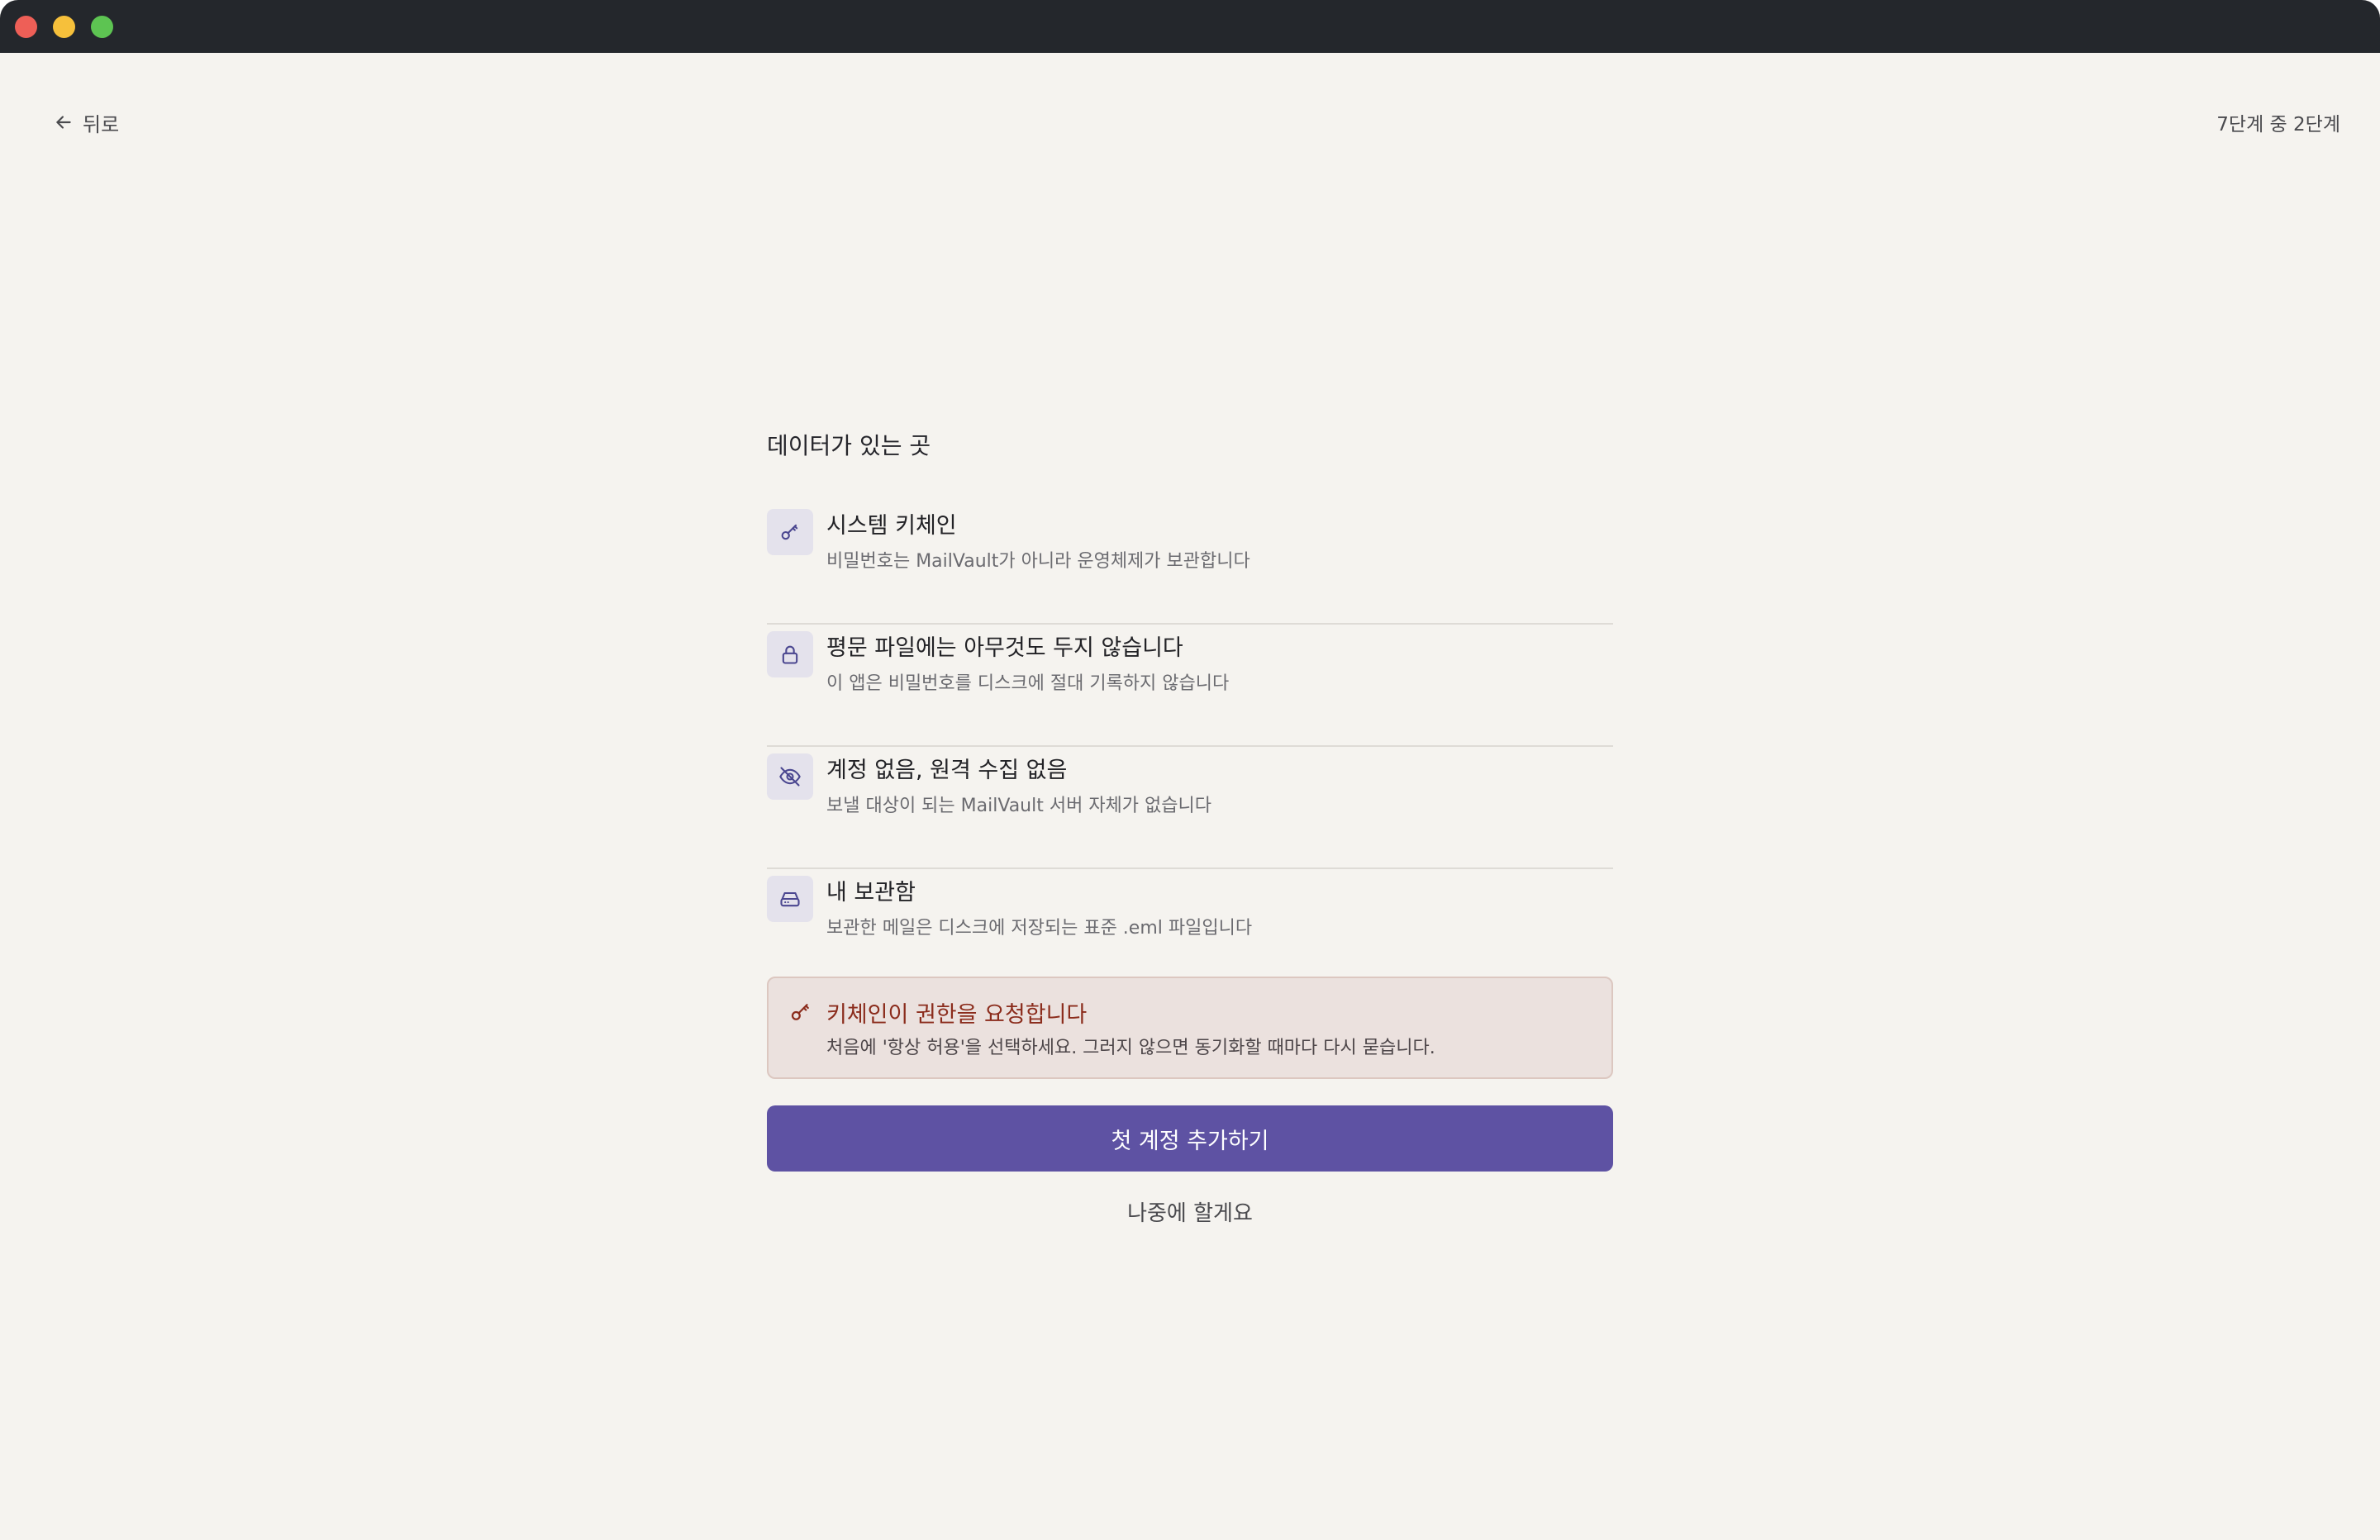  What do you see at coordinates (63, 123) in the screenshot?
I see `arrow-left-icon` at bounding box center [63, 123].